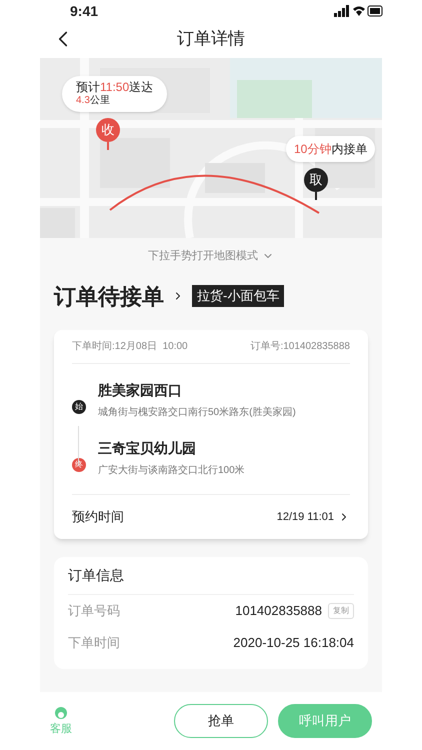 This screenshot has width=422, height=750. I want to click on copy-button: 复制, so click(341, 611).